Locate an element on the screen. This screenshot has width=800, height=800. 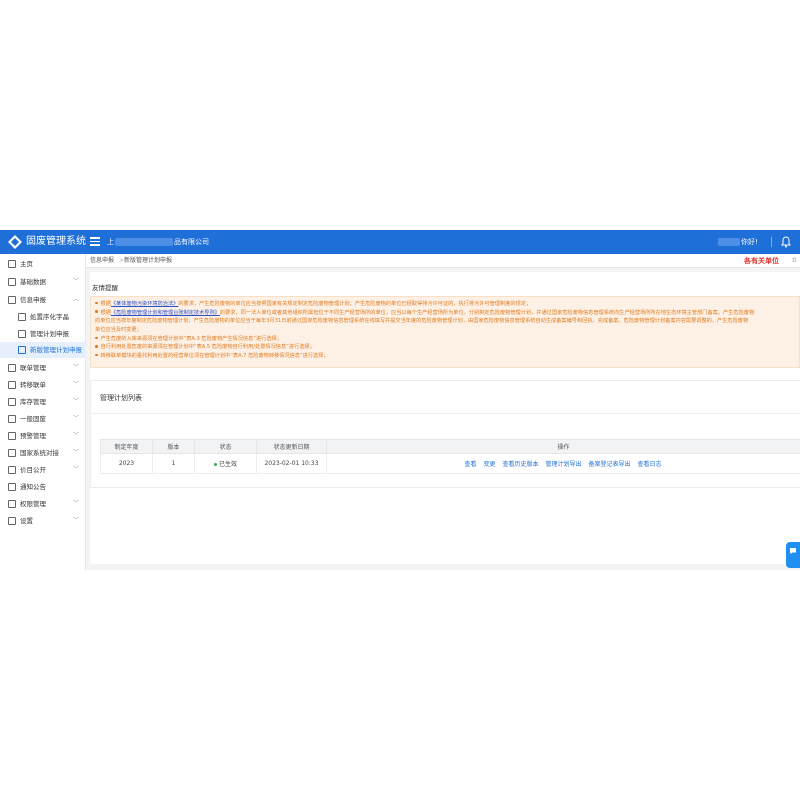
unit-label: 各有关单位 is located at coordinates (761, 261).